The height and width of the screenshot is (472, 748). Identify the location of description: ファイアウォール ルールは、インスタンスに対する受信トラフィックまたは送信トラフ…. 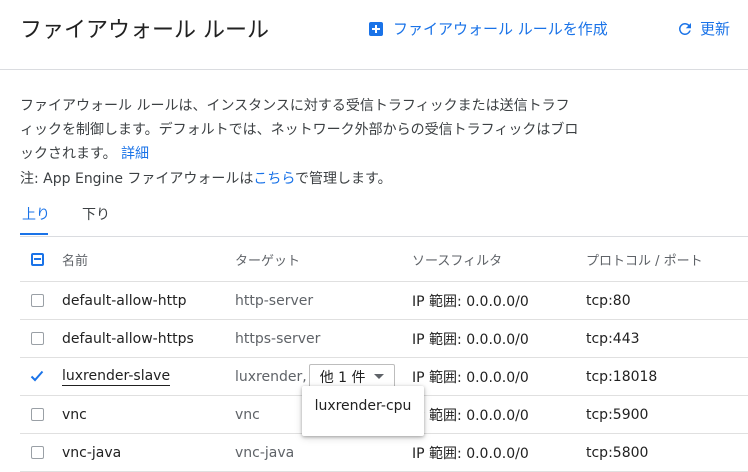
(300, 130).